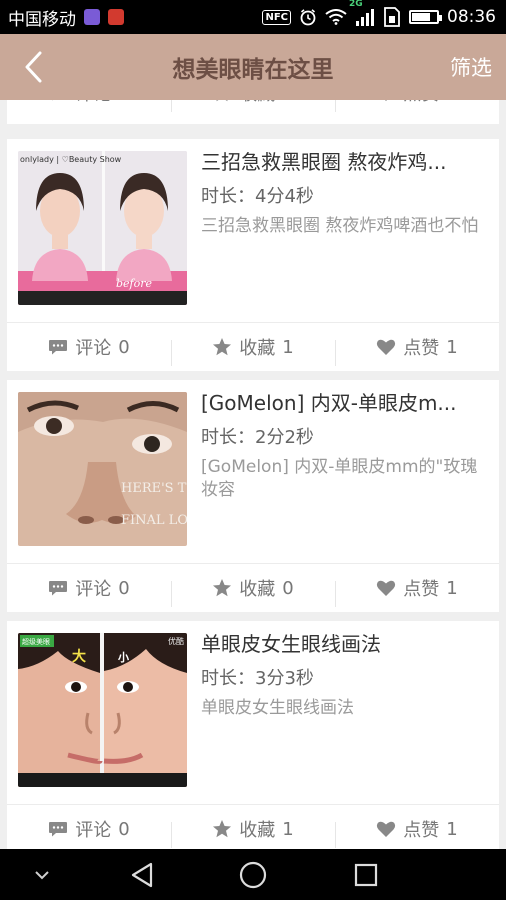 The image size is (506, 900). I want to click on video-duration: 时长：2分2秒, so click(257, 437).